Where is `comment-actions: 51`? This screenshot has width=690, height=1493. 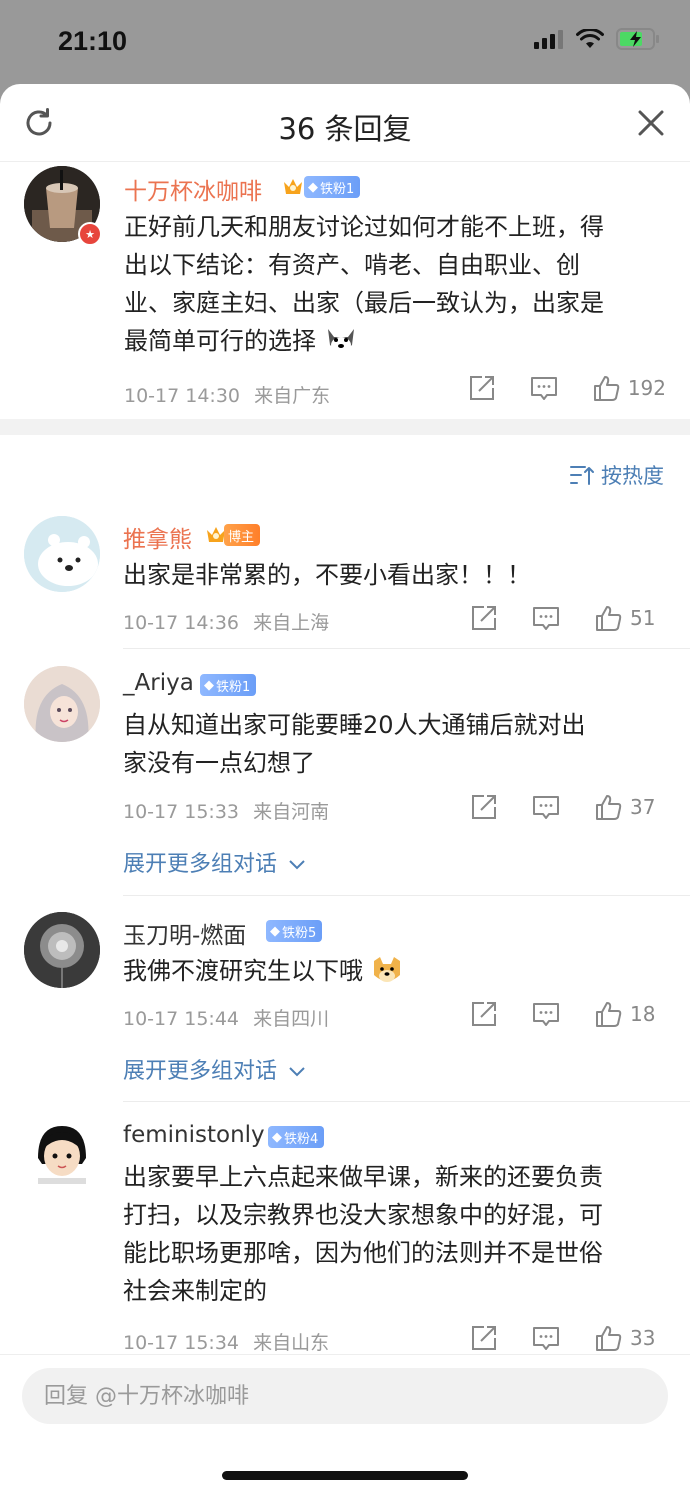 comment-actions: 51 is located at coordinates (568, 618).